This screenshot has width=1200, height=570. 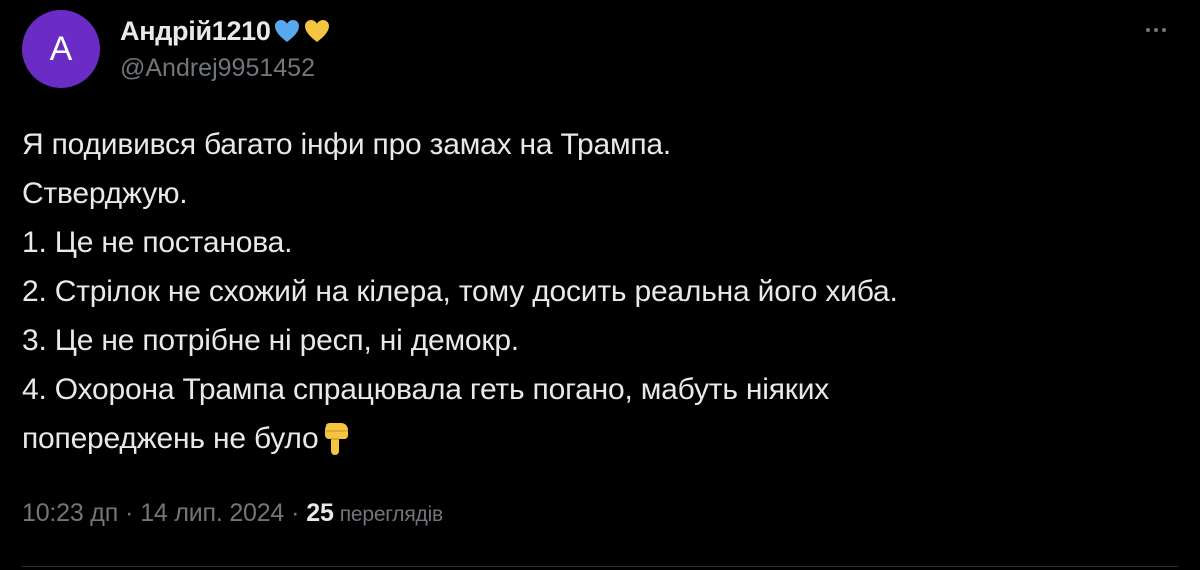 I want to click on avatar-letter: A, so click(x=61, y=49).